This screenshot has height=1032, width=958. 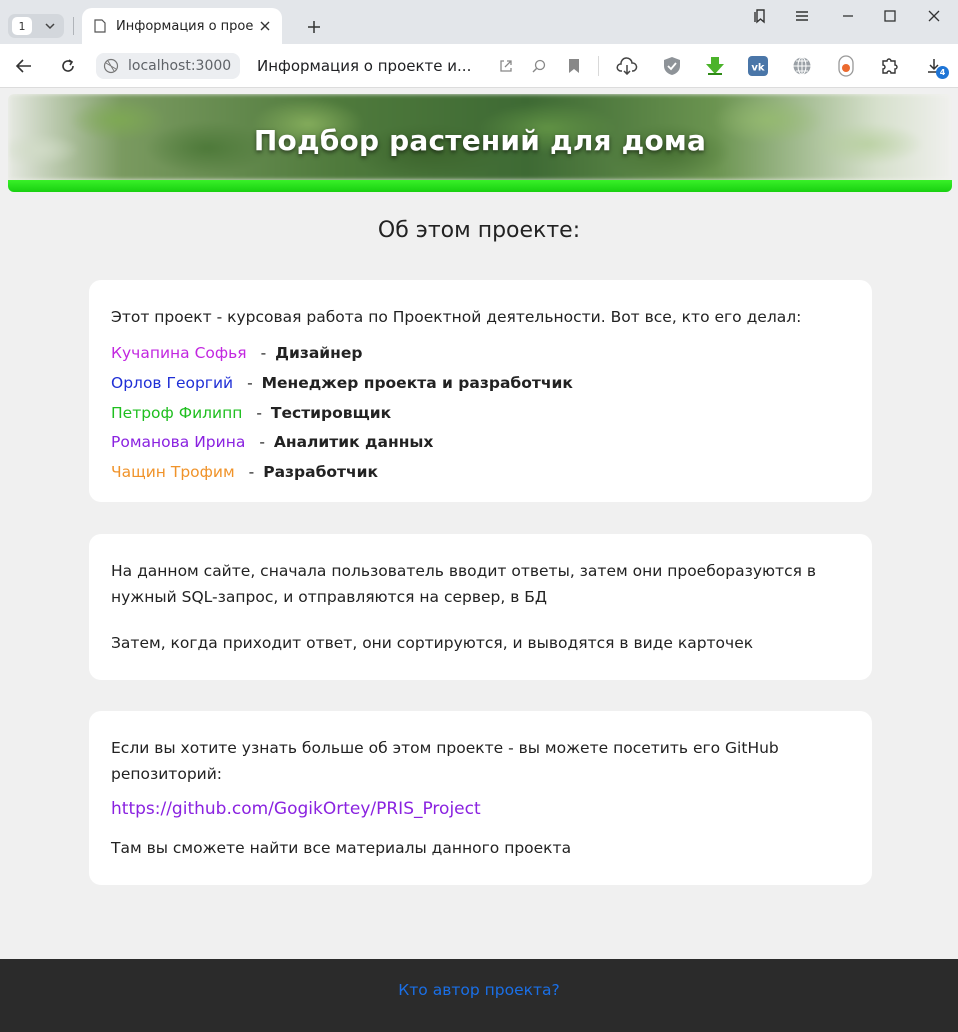 I want to click on shield-icon, so click(x=672, y=66).